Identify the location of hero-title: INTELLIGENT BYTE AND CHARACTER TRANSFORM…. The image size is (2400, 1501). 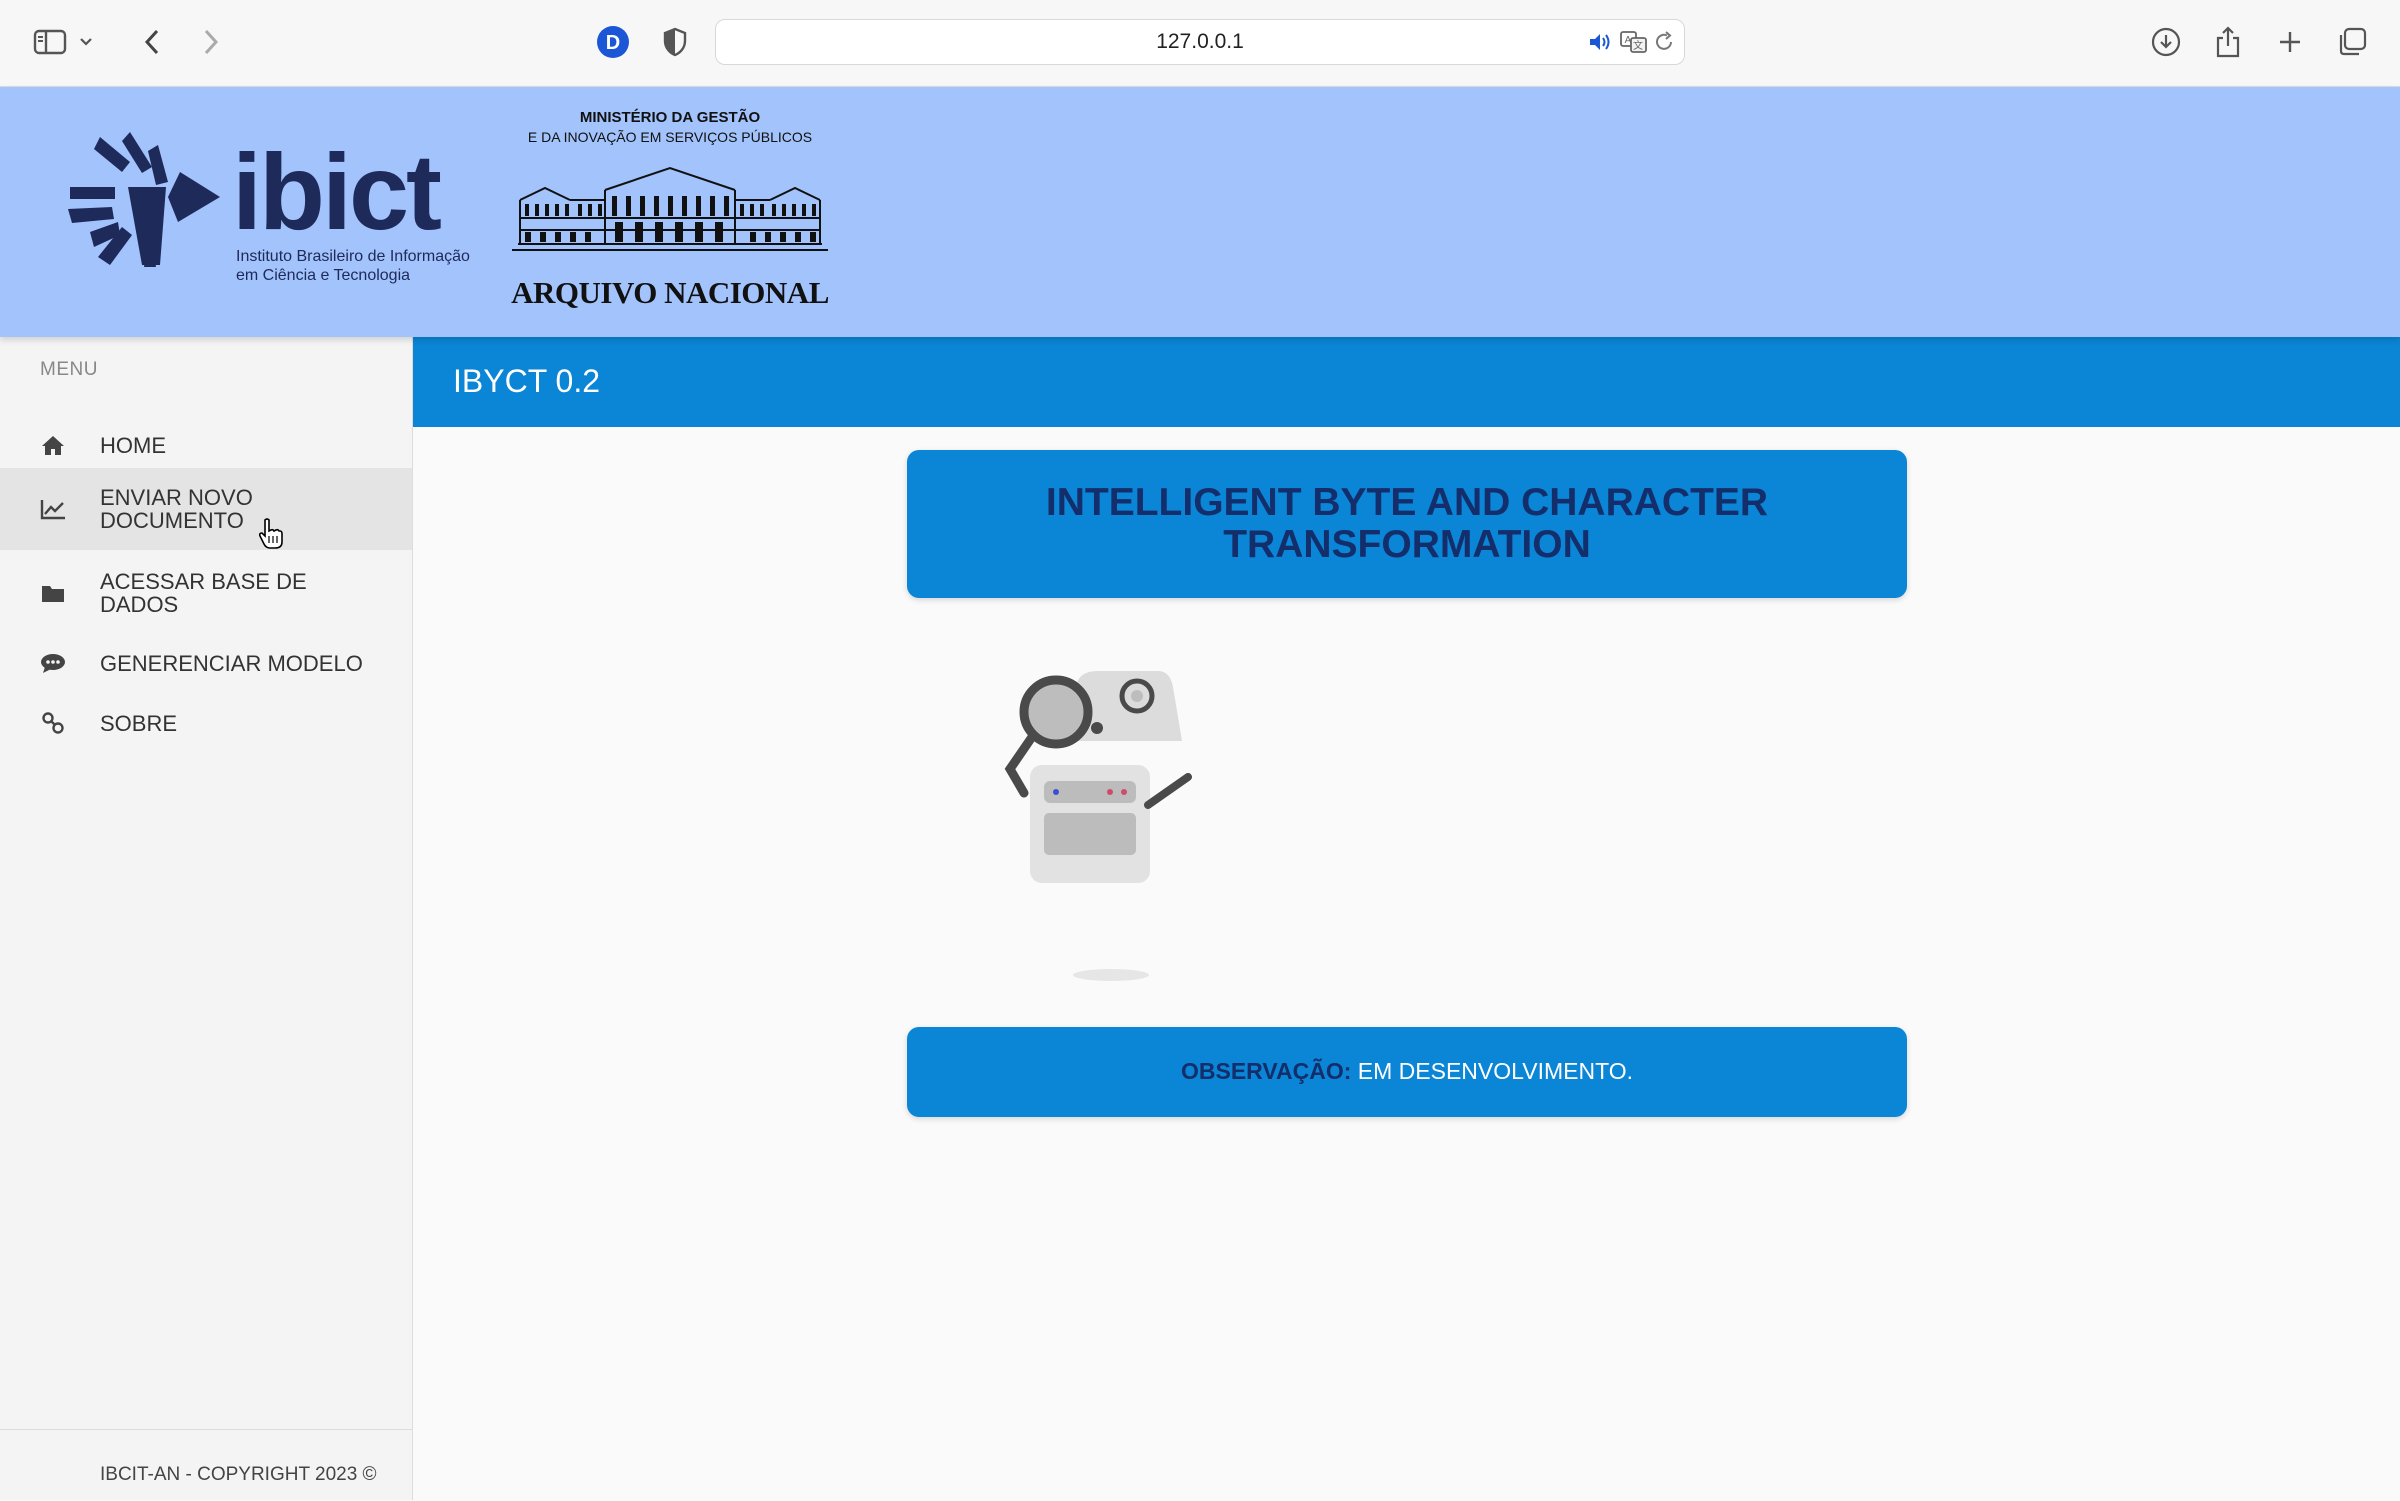
(1407, 524).